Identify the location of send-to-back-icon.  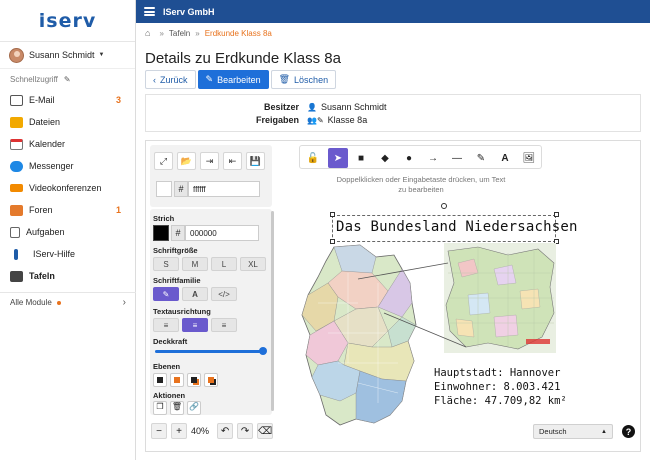
(160, 380).